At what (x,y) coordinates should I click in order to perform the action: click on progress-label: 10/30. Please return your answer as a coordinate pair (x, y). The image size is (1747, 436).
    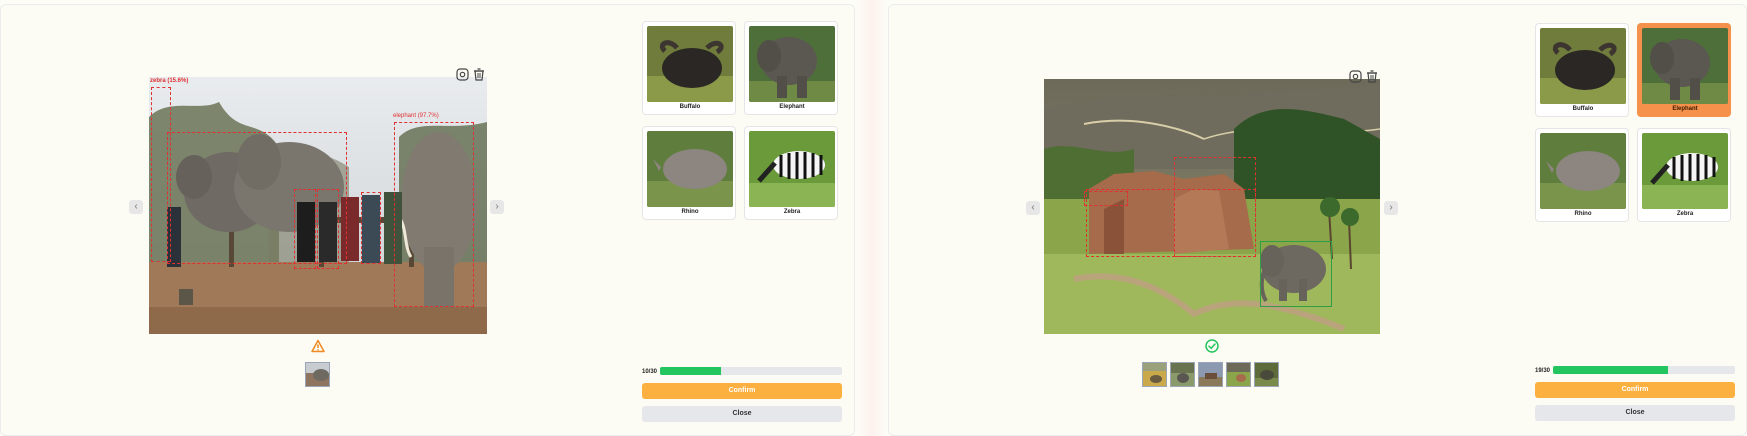
    Looking at the image, I should click on (650, 372).